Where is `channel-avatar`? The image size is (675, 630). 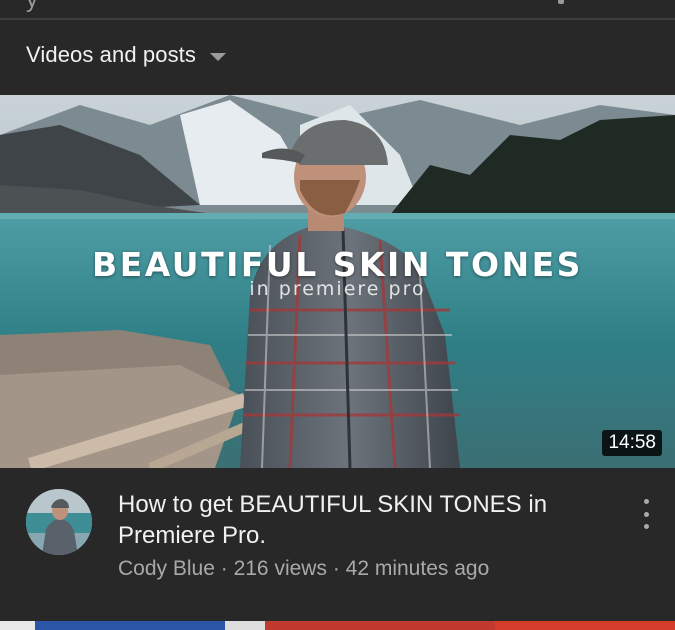
channel-avatar is located at coordinates (59, 522).